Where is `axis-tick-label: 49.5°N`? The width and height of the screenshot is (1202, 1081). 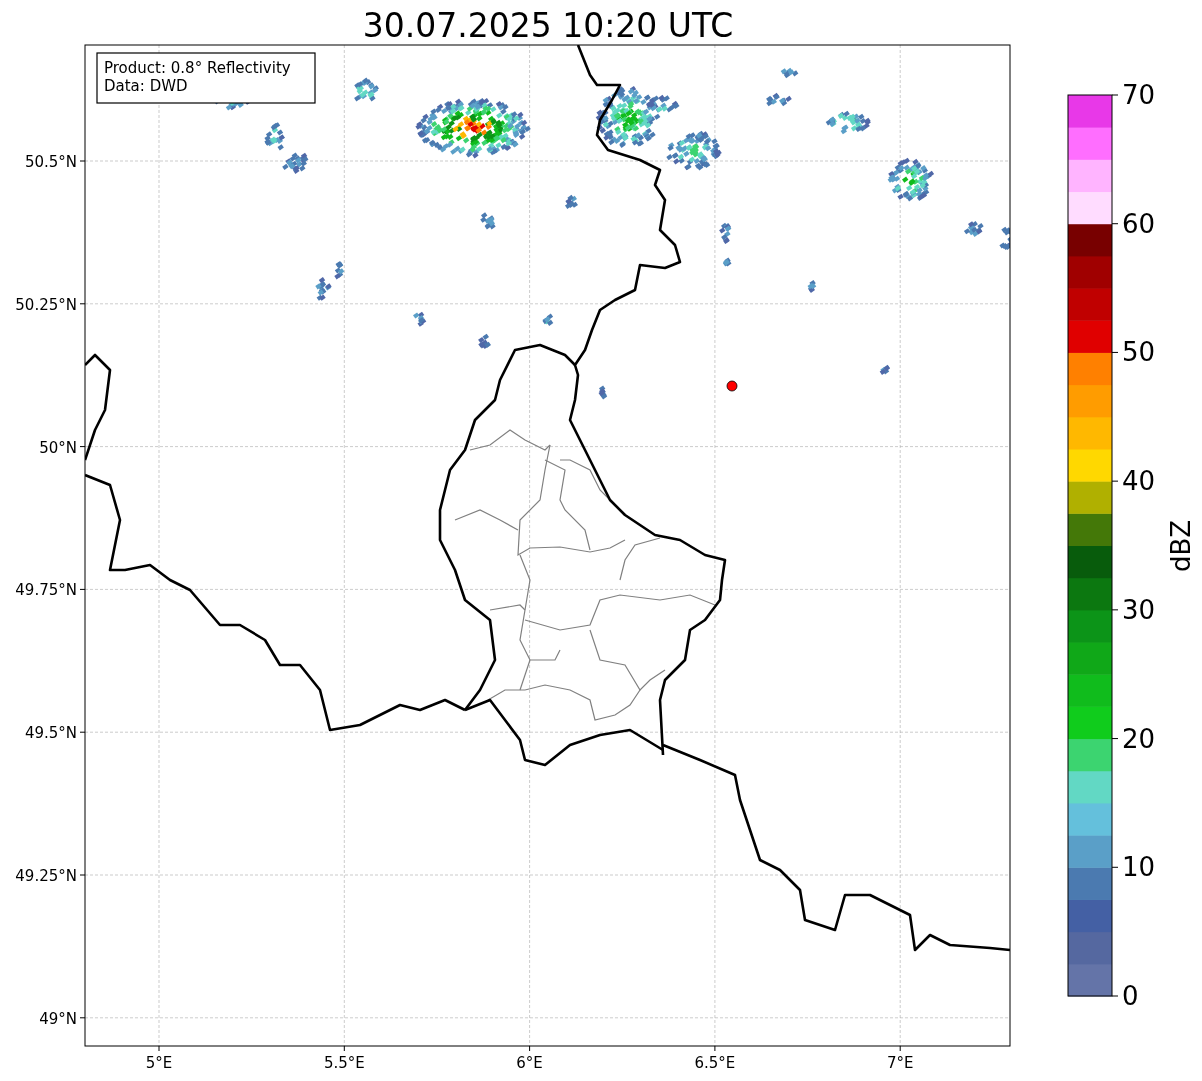 axis-tick-label: 49.5°N is located at coordinates (50, 733).